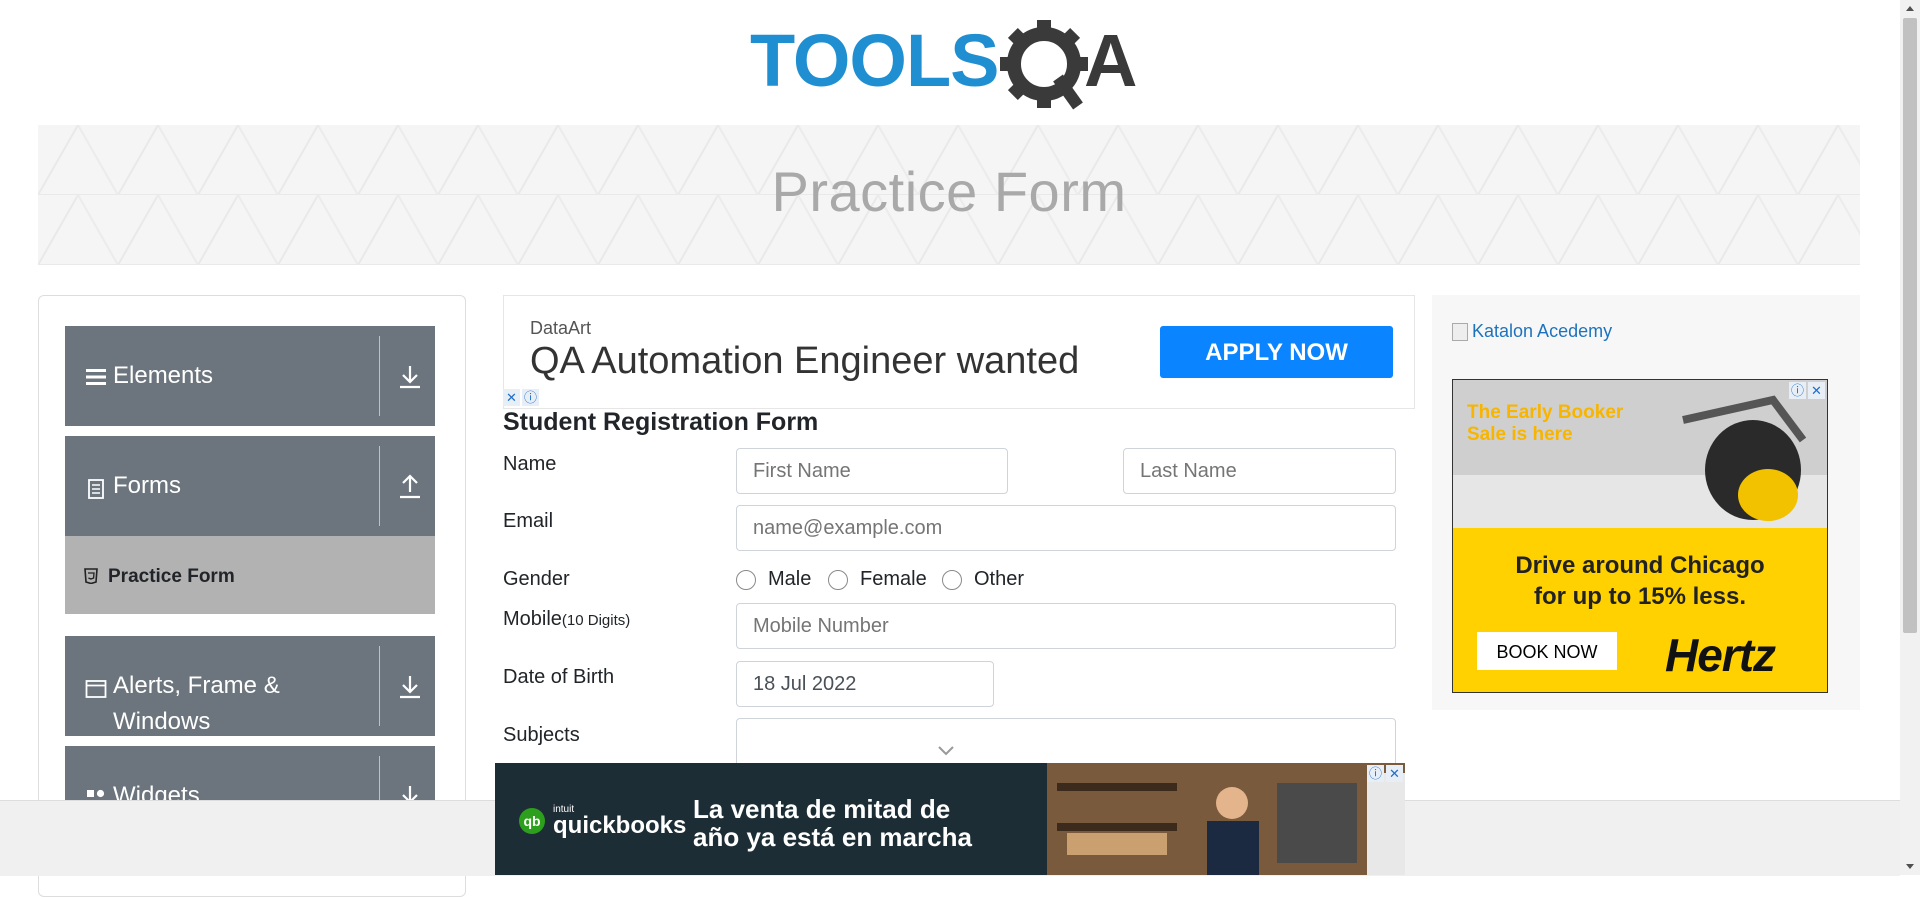 Image resolution: width=1920 pixels, height=897 pixels. I want to click on sidebar-group-label-line2: Windows, so click(162, 721).